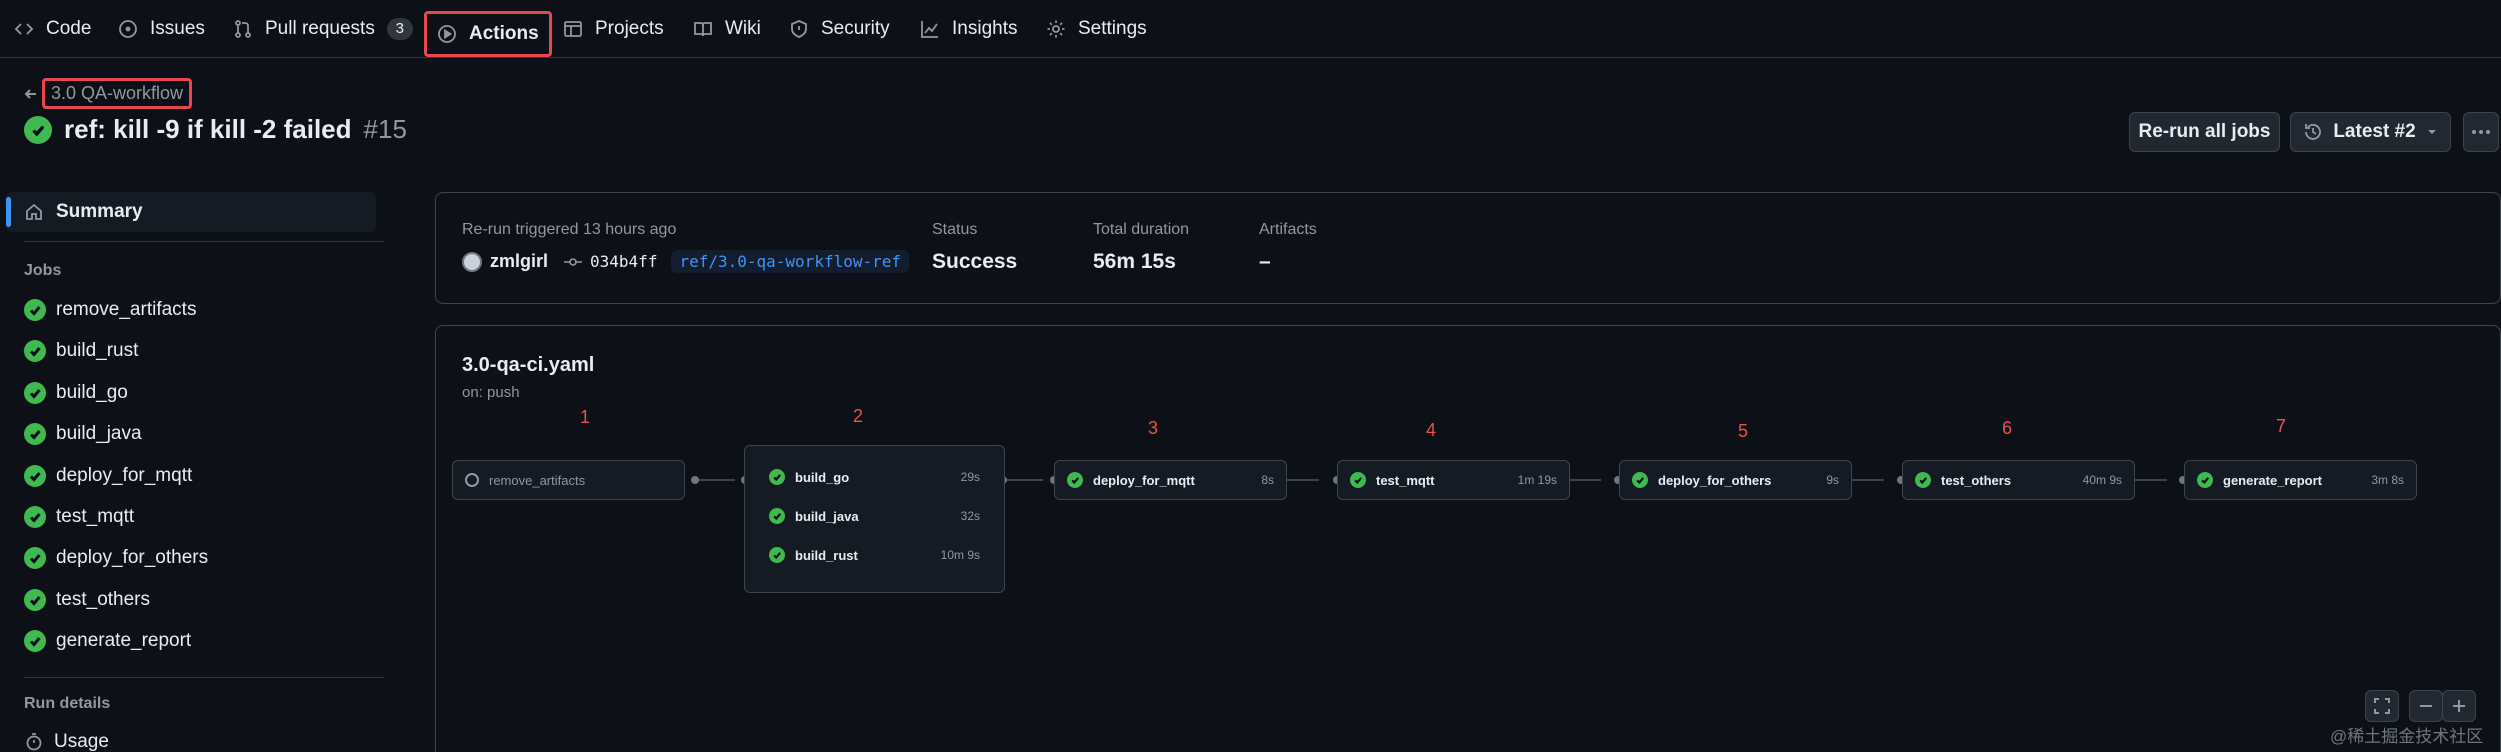 The height and width of the screenshot is (752, 2501). I want to click on job-duration: 32s, so click(970, 516).